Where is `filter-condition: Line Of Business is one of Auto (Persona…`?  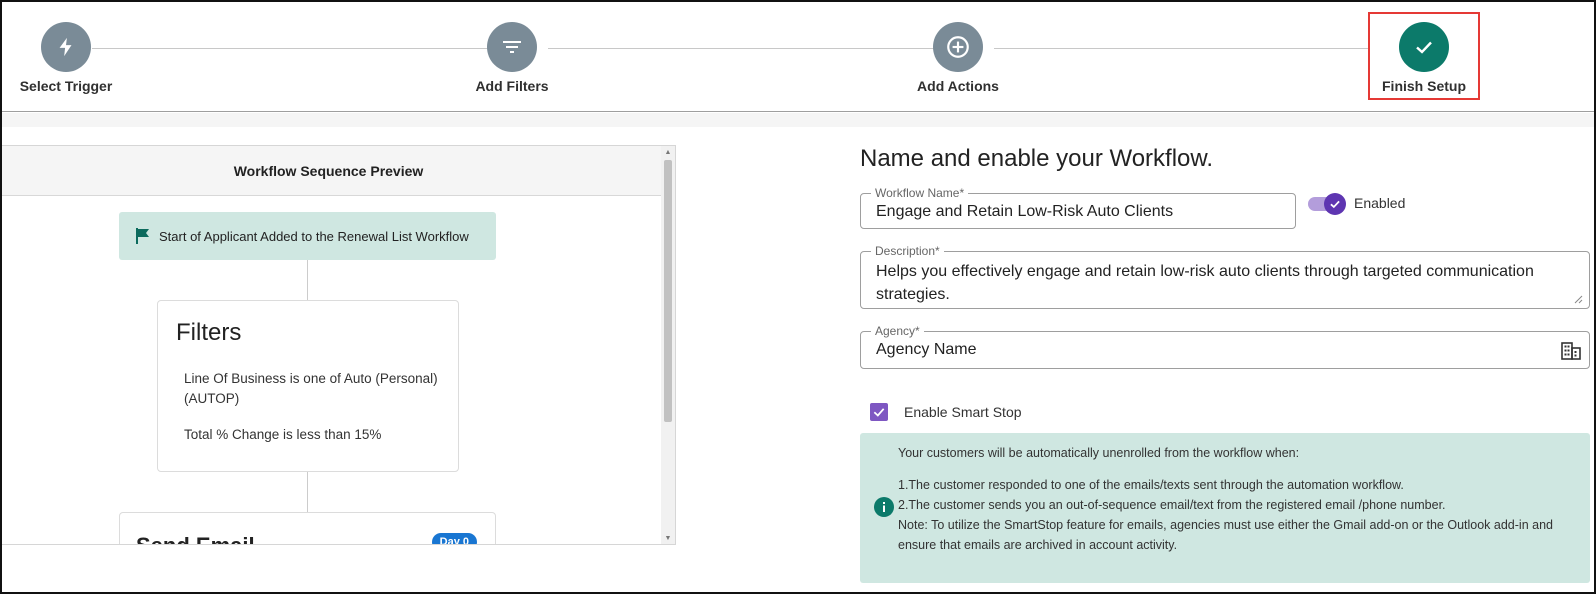 filter-condition: Line Of Business is one of Auto (Persona… is located at coordinates (311, 388).